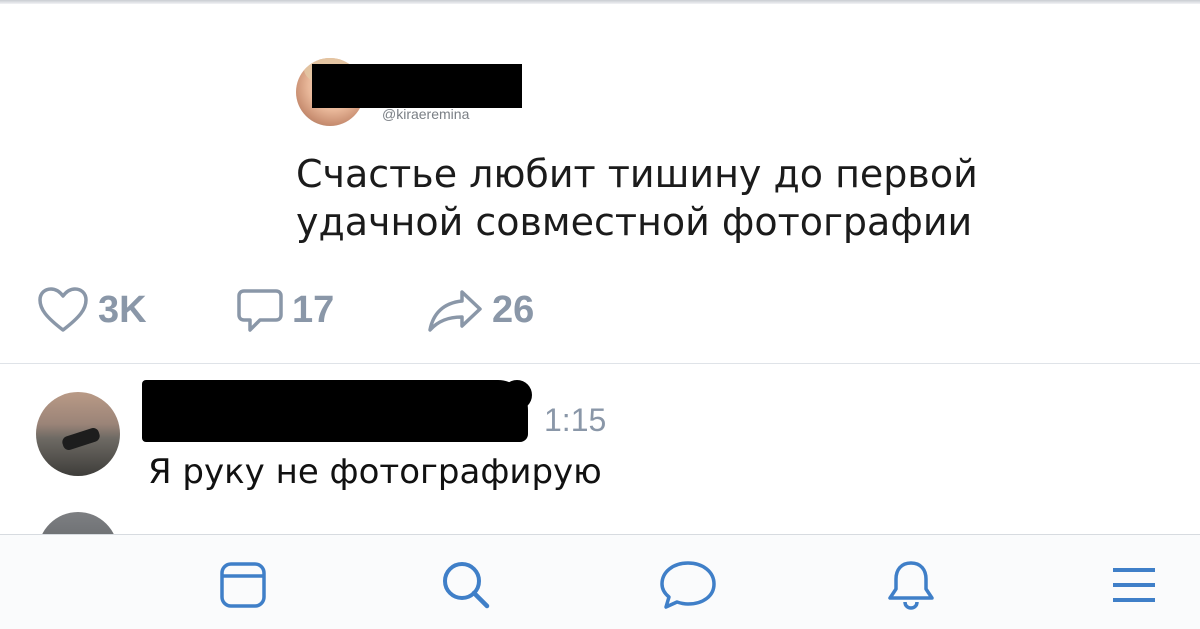 The image size is (1200, 629). I want to click on tab-messages, so click(688, 587).